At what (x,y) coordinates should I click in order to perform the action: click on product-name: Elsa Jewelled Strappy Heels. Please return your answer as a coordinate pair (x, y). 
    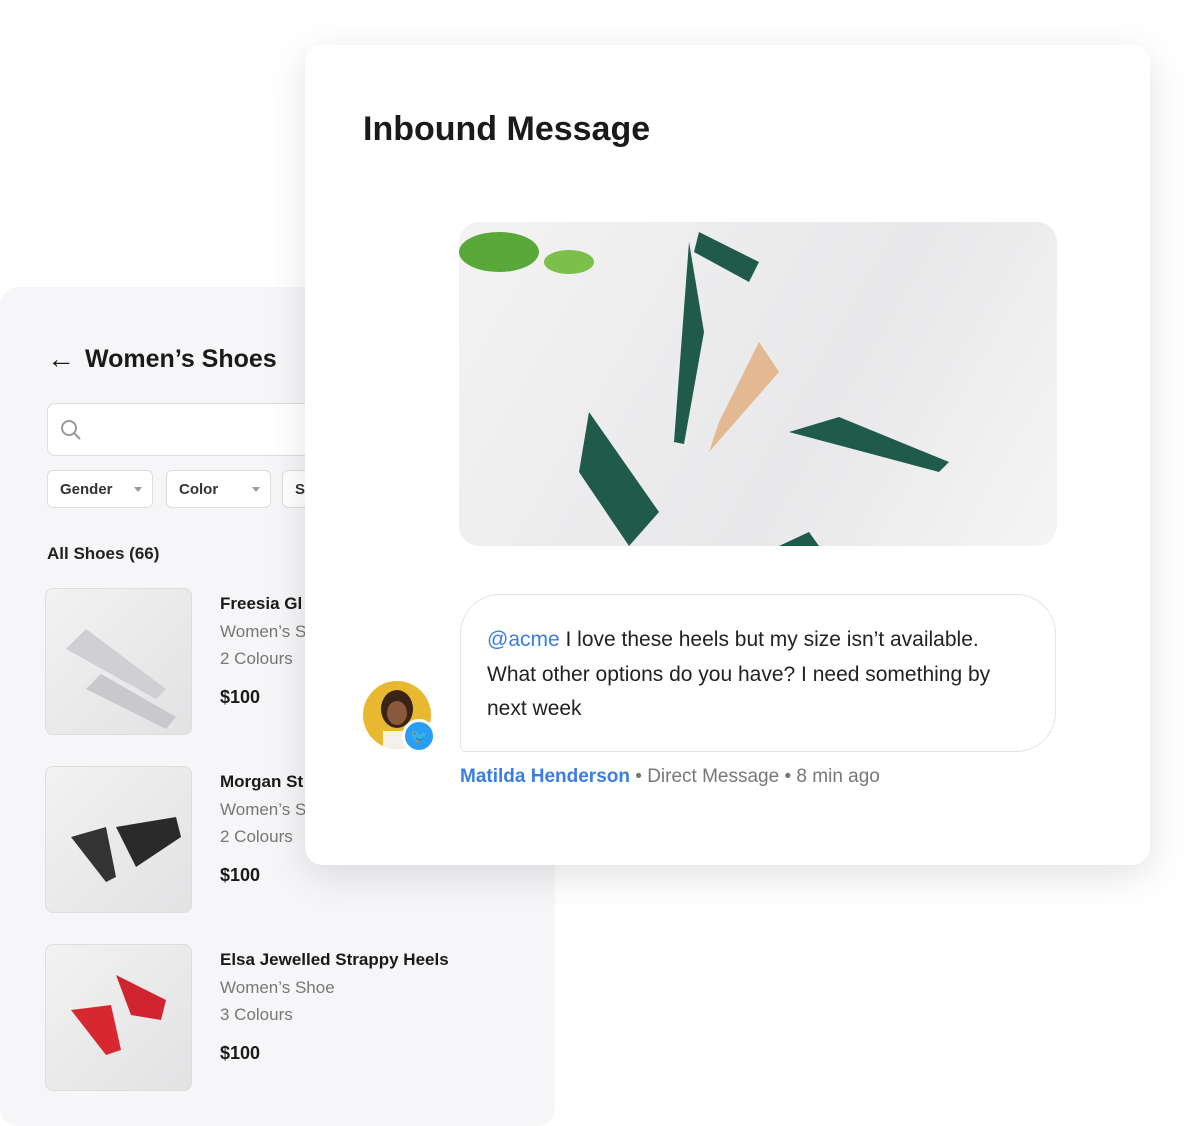
    Looking at the image, I should click on (334, 960).